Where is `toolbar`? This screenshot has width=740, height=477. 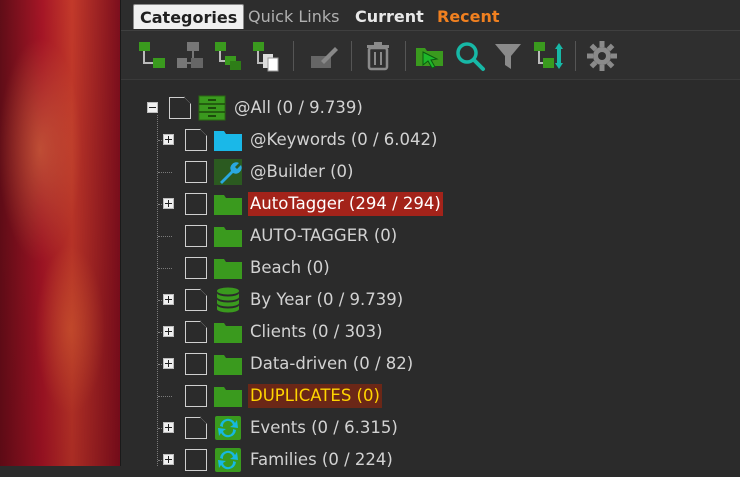
toolbar is located at coordinates (430, 55).